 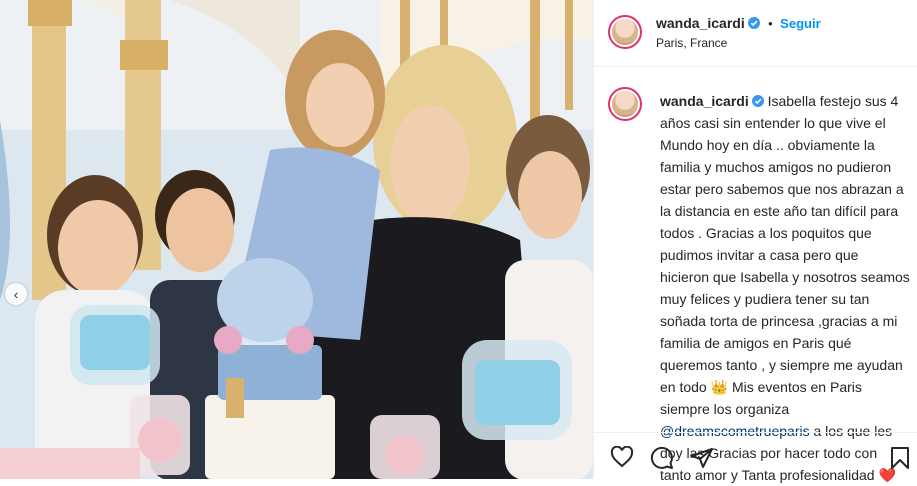 I want to click on caption-avatar, so click(x=625, y=104).